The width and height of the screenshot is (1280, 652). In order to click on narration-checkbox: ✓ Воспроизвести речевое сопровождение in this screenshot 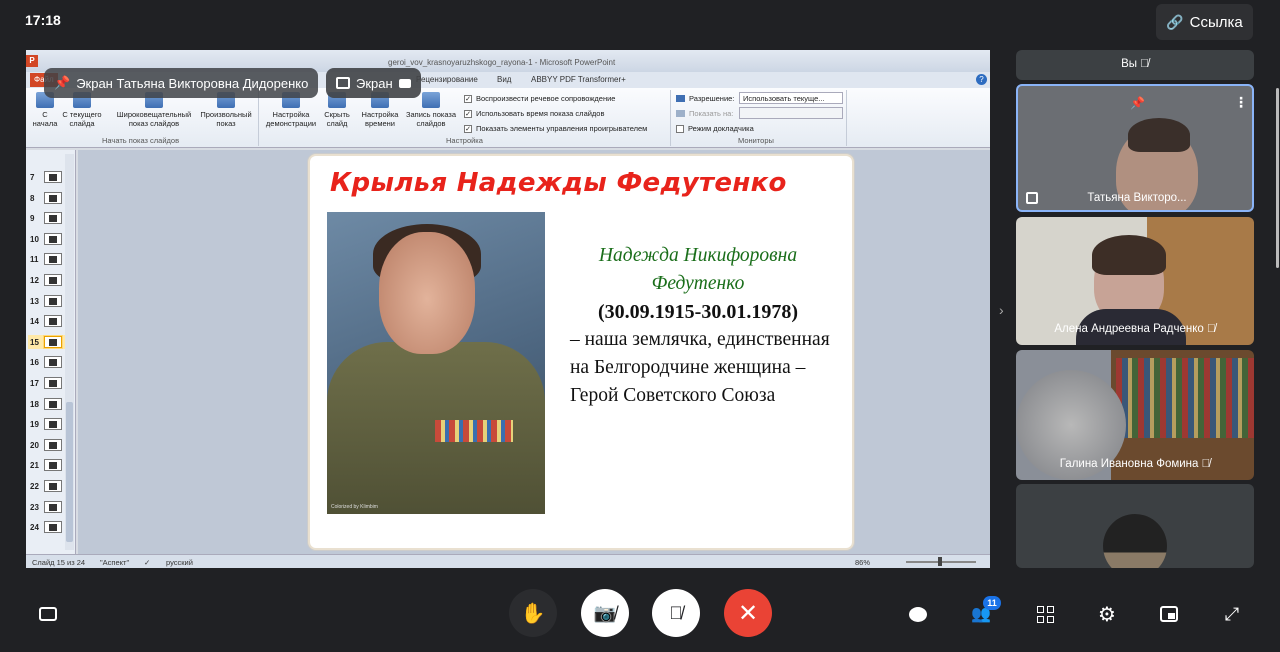, I will do `click(539, 98)`.